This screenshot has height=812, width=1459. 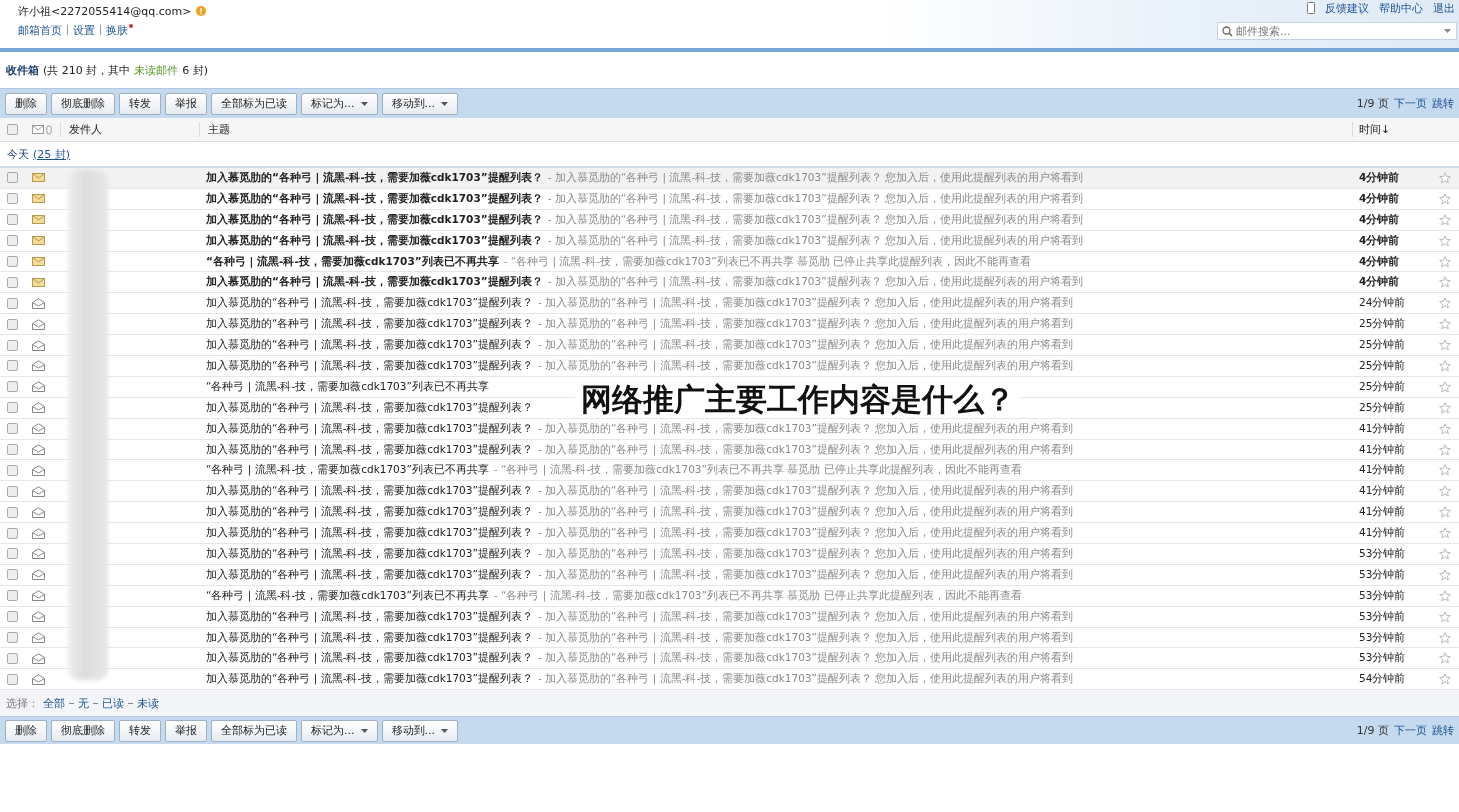 What do you see at coordinates (1444, 8) in the screenshot?
I see `top-link: 退出` at bounding box center [1444, 8].